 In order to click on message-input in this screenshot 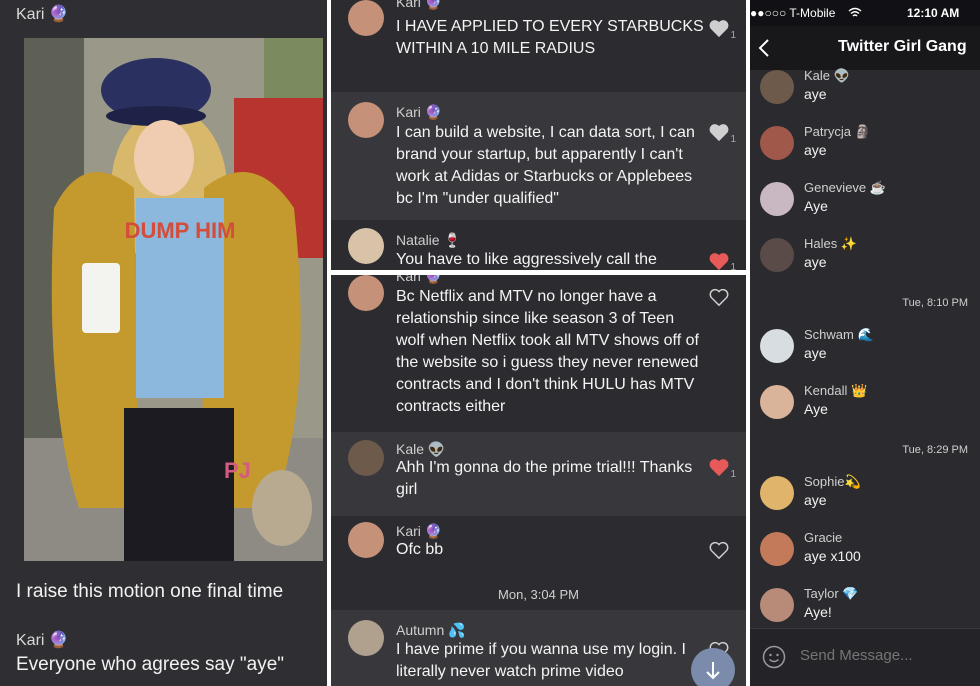, I will do `click(885, 655)`.